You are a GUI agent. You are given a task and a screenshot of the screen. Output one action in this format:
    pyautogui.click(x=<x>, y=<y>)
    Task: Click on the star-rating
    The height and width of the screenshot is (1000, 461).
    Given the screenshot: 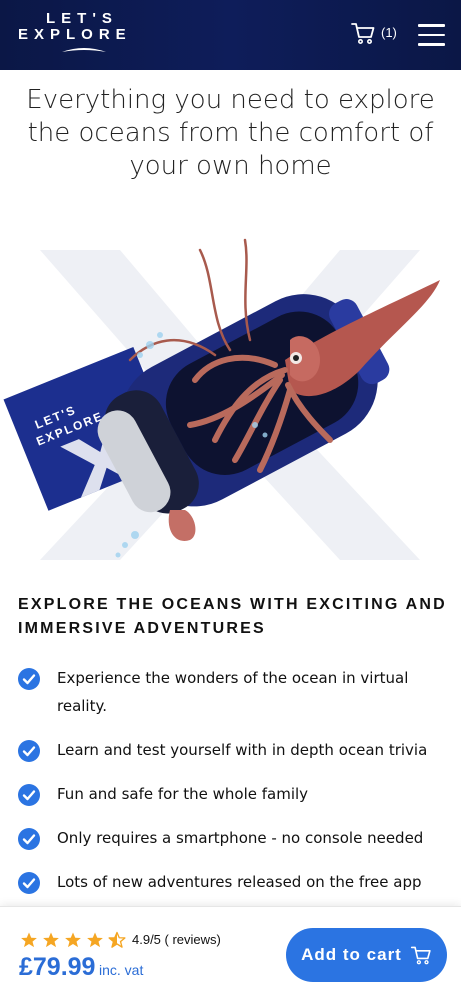 What is the action you would take?
    pyautogui.click(x=75, y=940)
    